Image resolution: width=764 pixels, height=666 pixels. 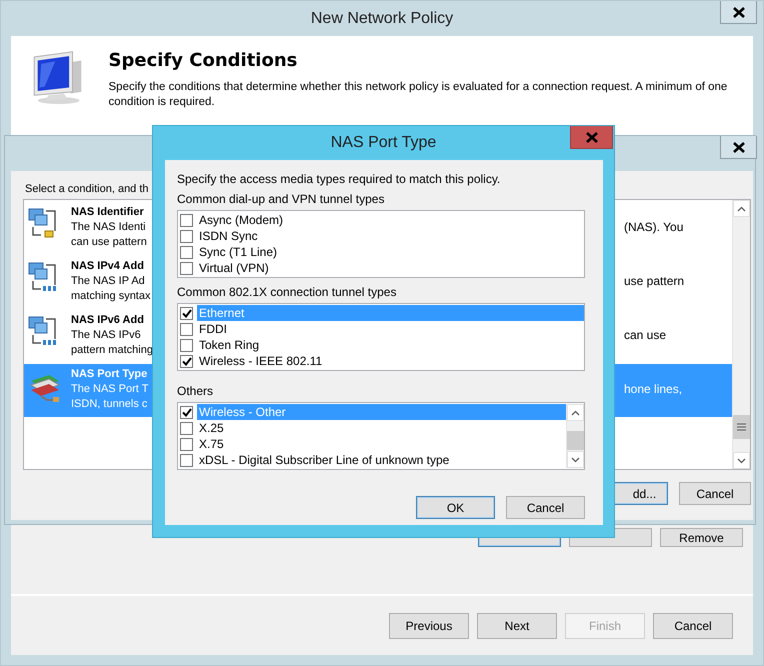 What do you see at coordinates (645, 335) in the screenshot?
I see `condition-description: can use` at bounding box center [645, 335].